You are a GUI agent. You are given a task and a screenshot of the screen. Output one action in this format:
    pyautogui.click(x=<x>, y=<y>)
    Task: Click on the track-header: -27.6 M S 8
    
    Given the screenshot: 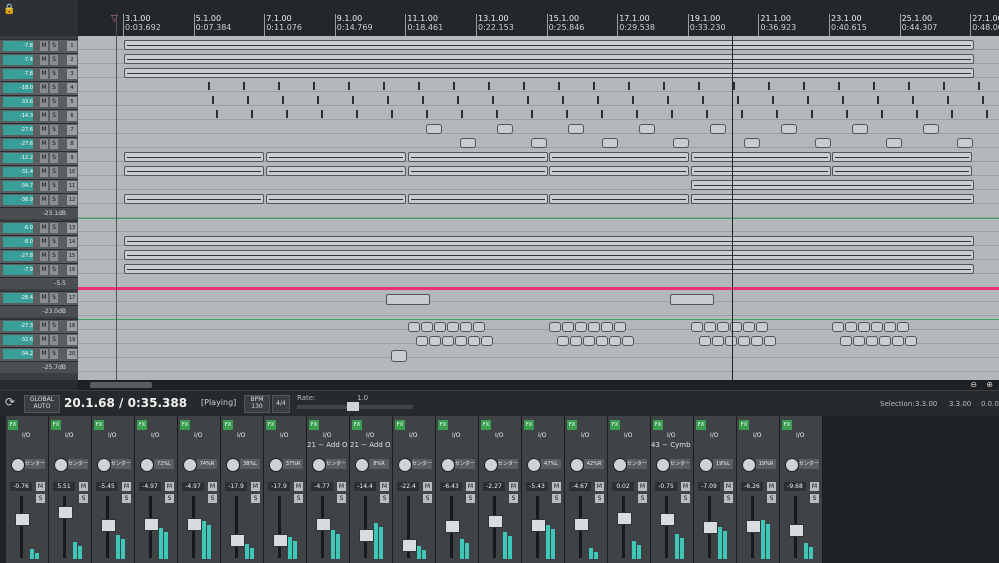 What is the action you would take?
    pyautogui.click(x=39, y=144)
    